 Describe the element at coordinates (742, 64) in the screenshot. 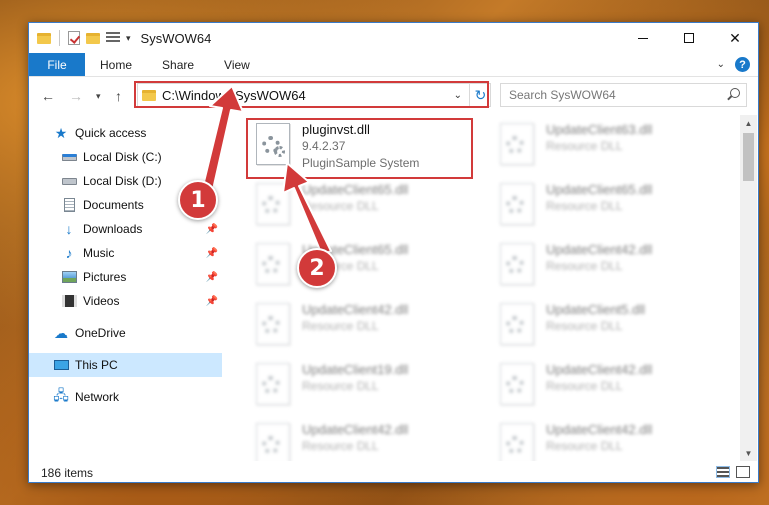

I see `help-icon: ?` at that location.